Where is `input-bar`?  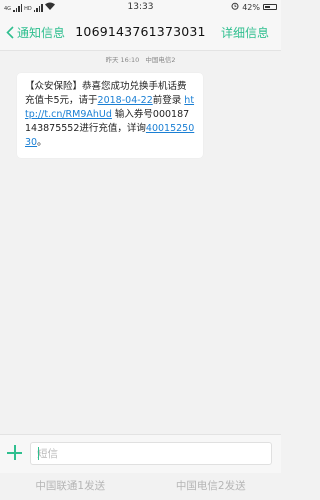
input-bar is located at coordinates (140, 453).